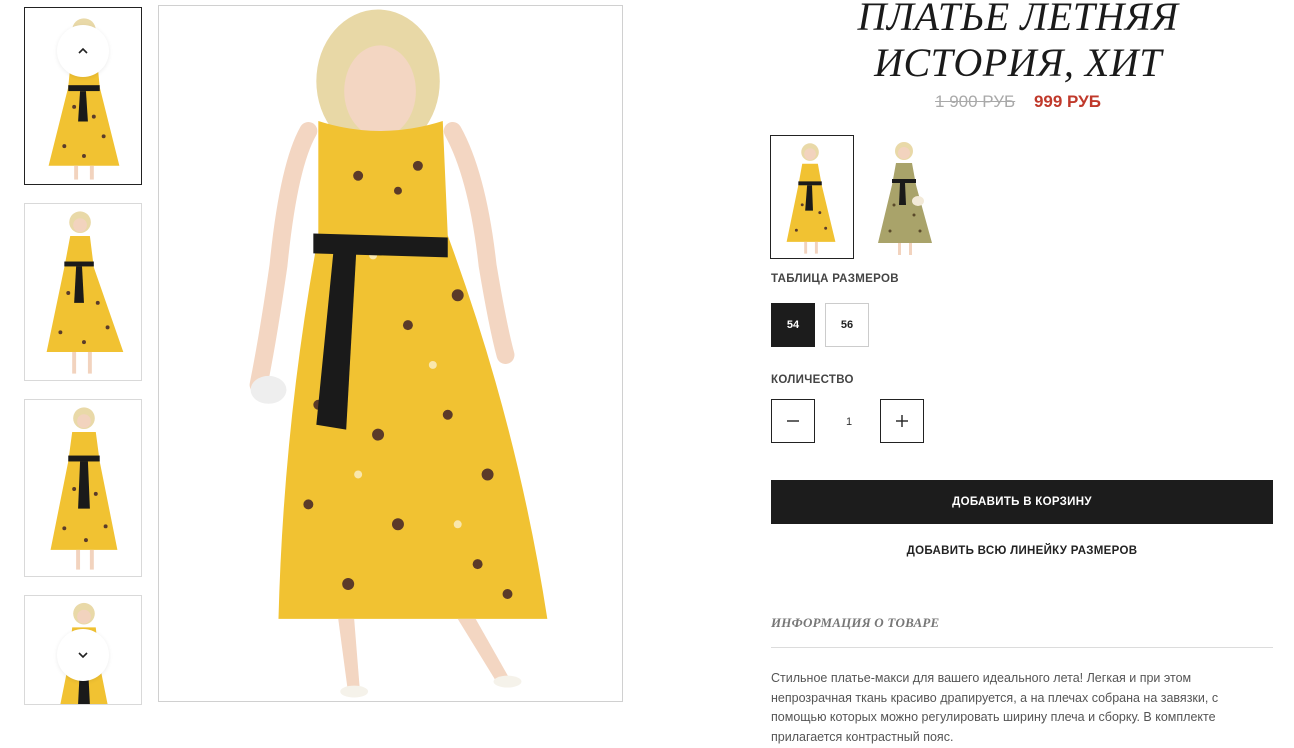 This screenshot has height=748, width=1294. I want to click on color-option-olive, so click(904, 197).